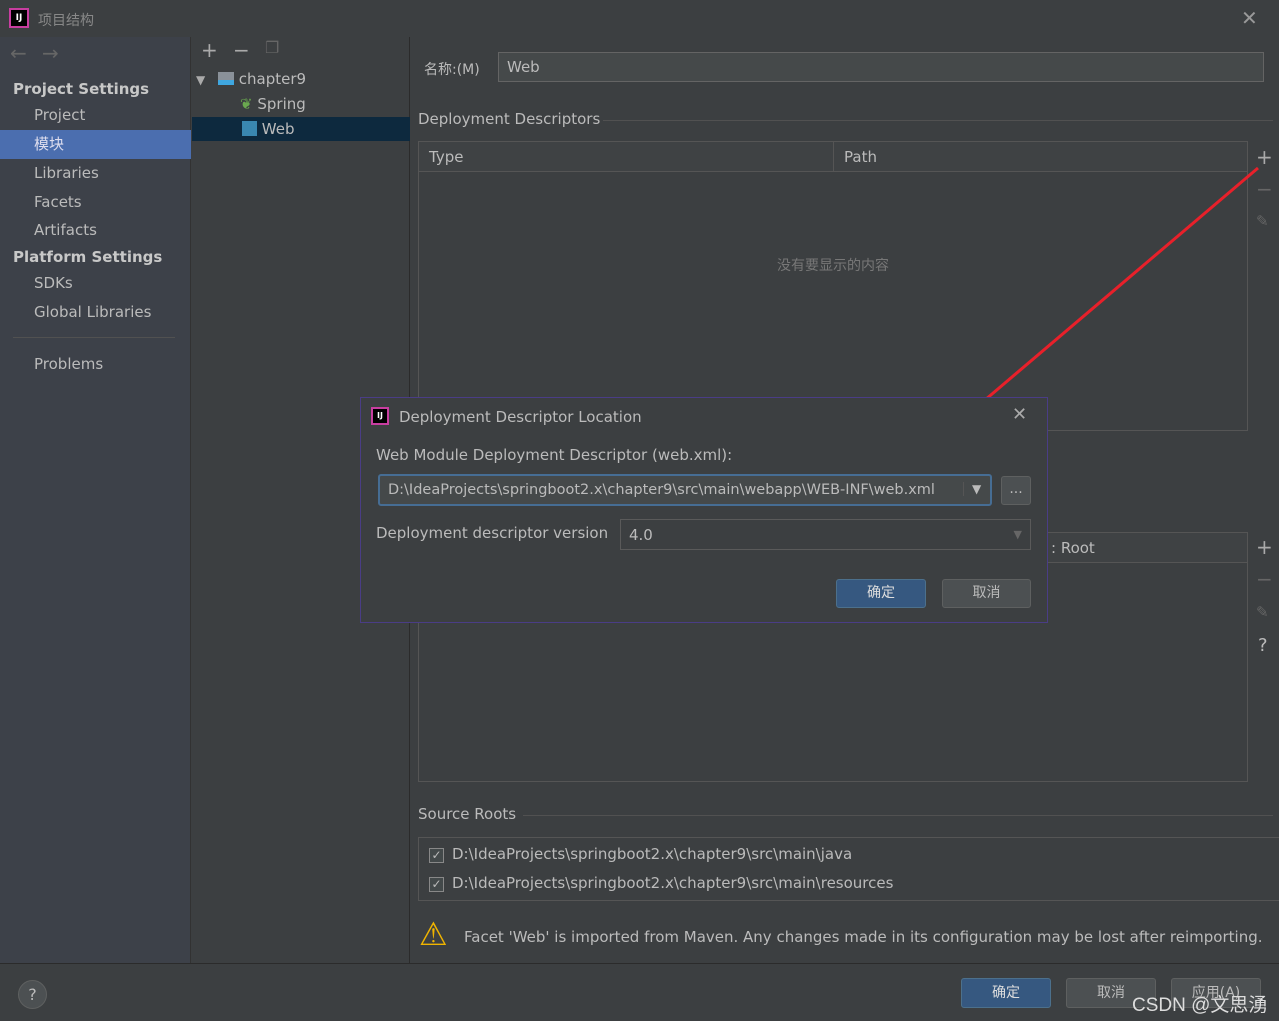  I want to click on dialog-cancel-button: 取消, so click(986, 593).